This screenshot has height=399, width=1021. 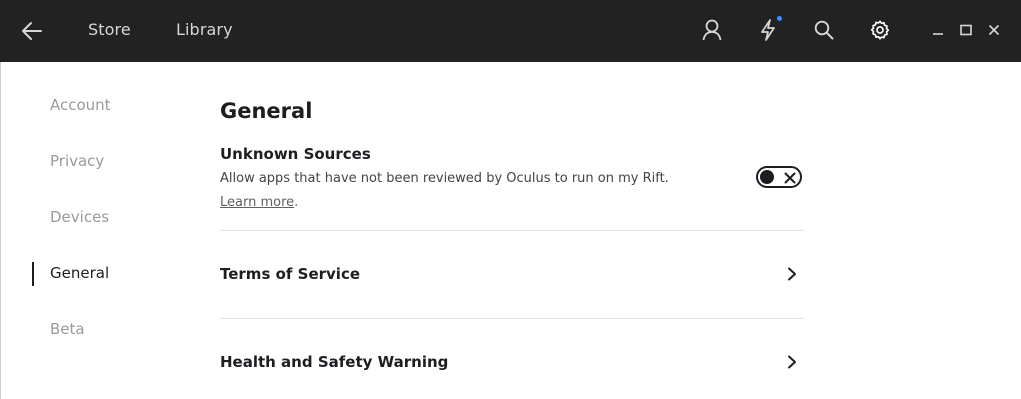 What do you see at coordinates (0, 230) in the screenshot?
I see `window-left-border` at bounding box center [0, 230].